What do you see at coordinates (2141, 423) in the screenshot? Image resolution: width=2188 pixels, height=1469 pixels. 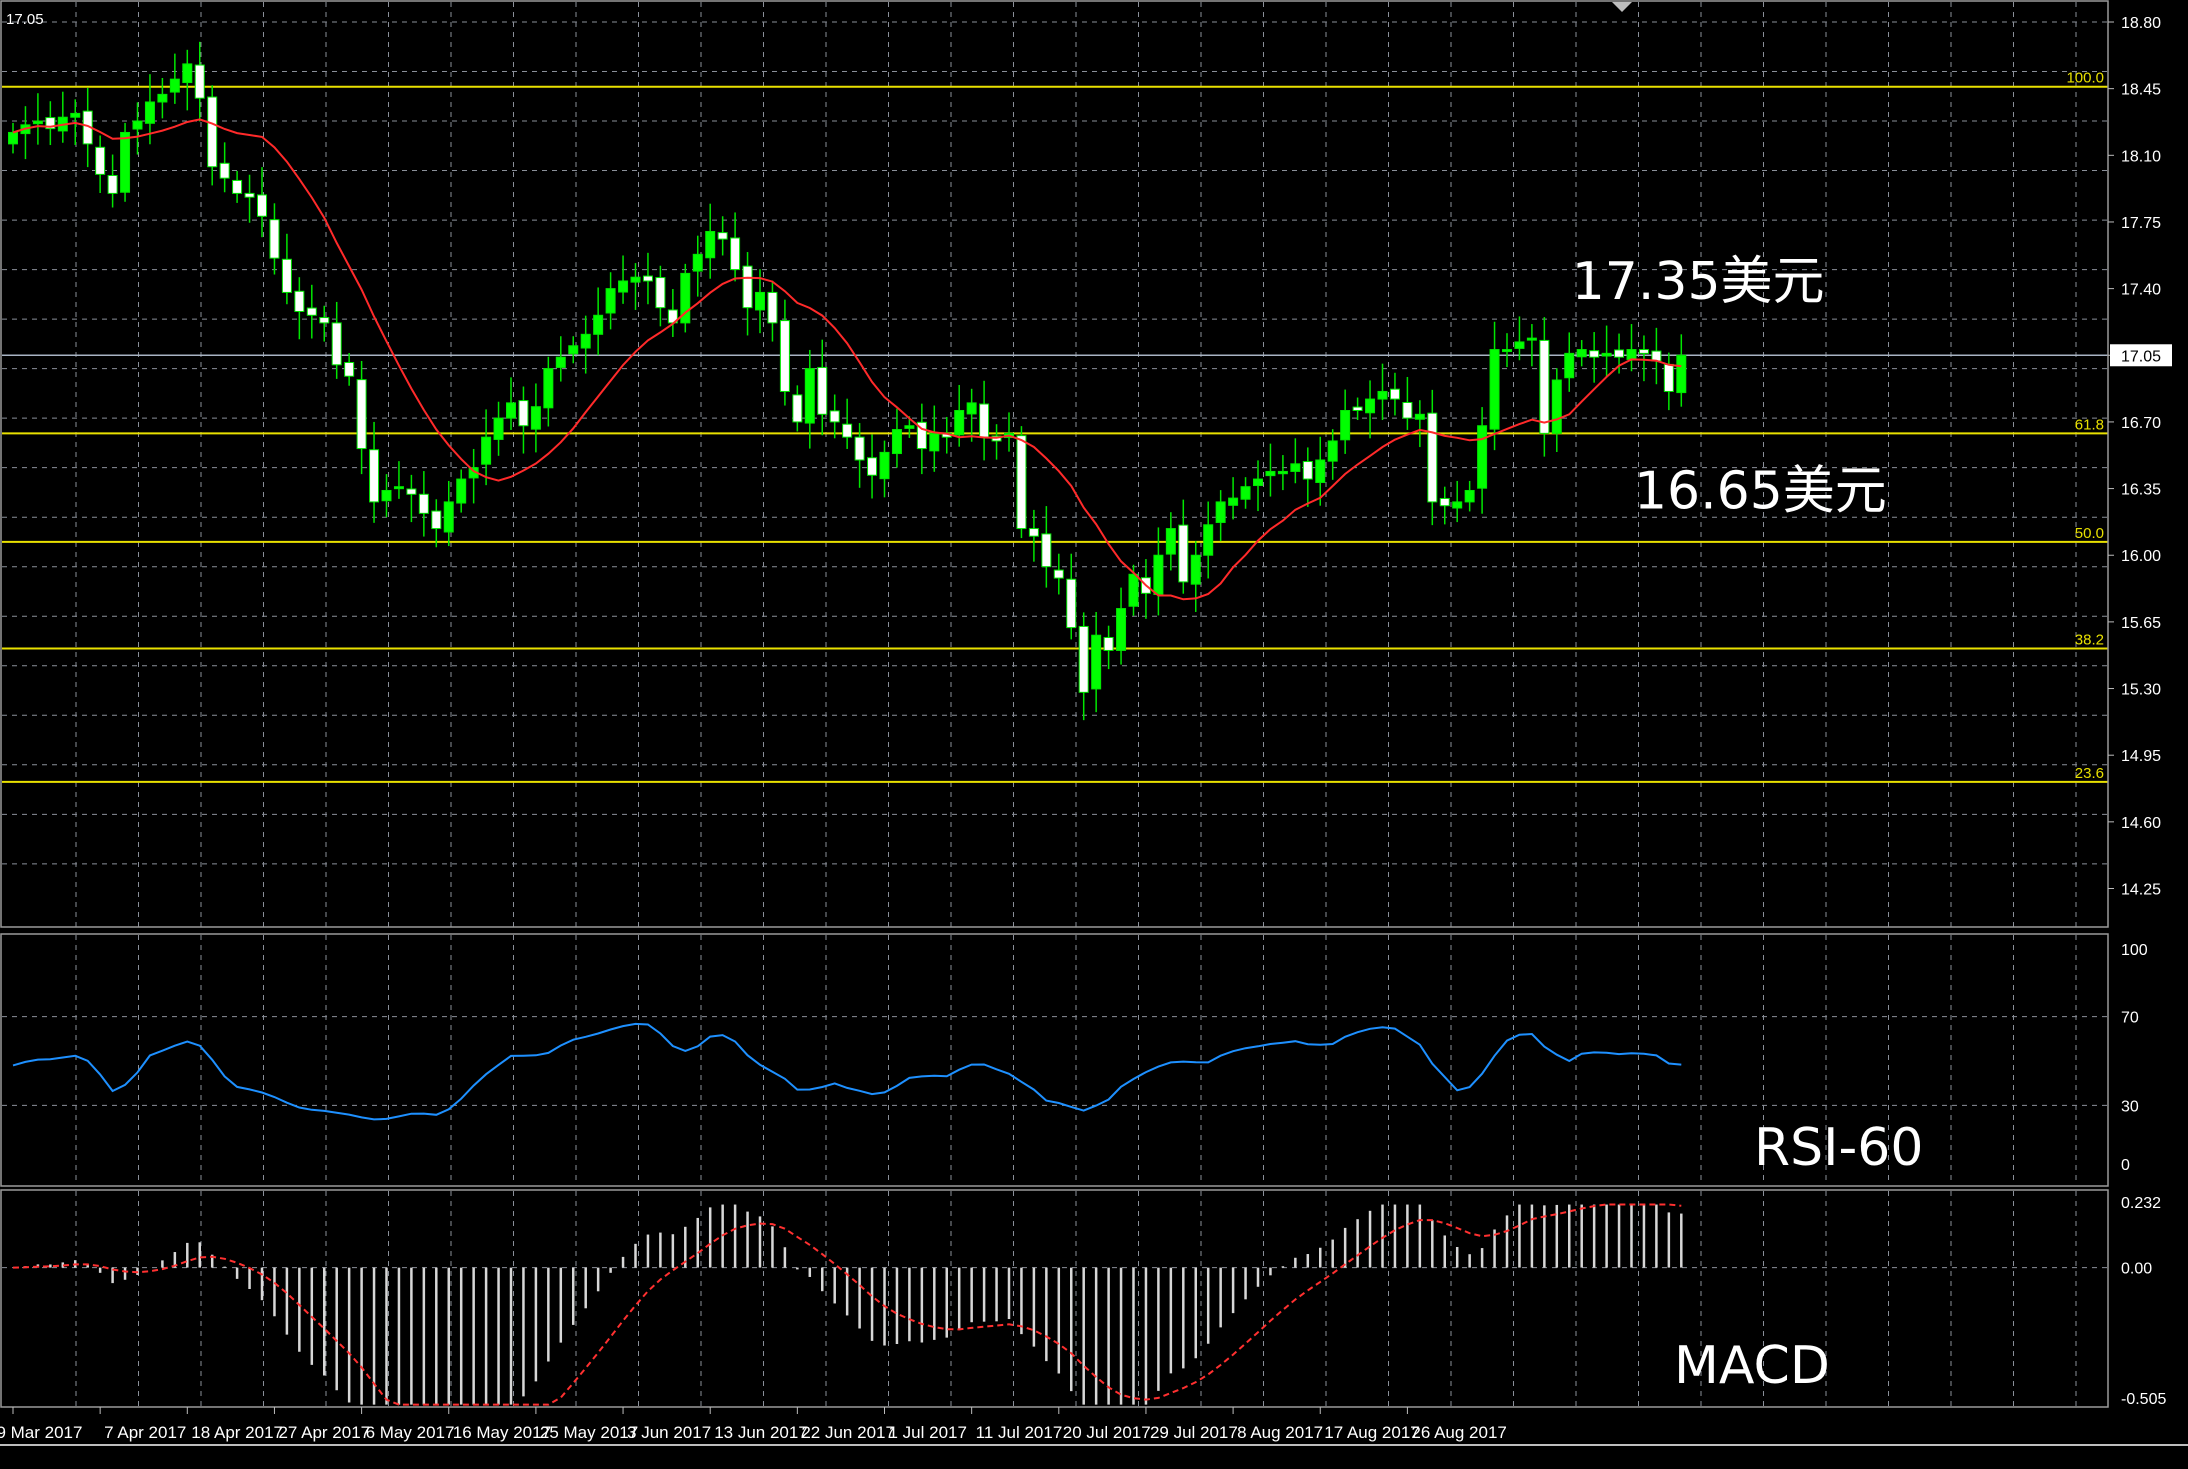 I see `price-axis-label: 16.70` at bounding box center [2141, 423].